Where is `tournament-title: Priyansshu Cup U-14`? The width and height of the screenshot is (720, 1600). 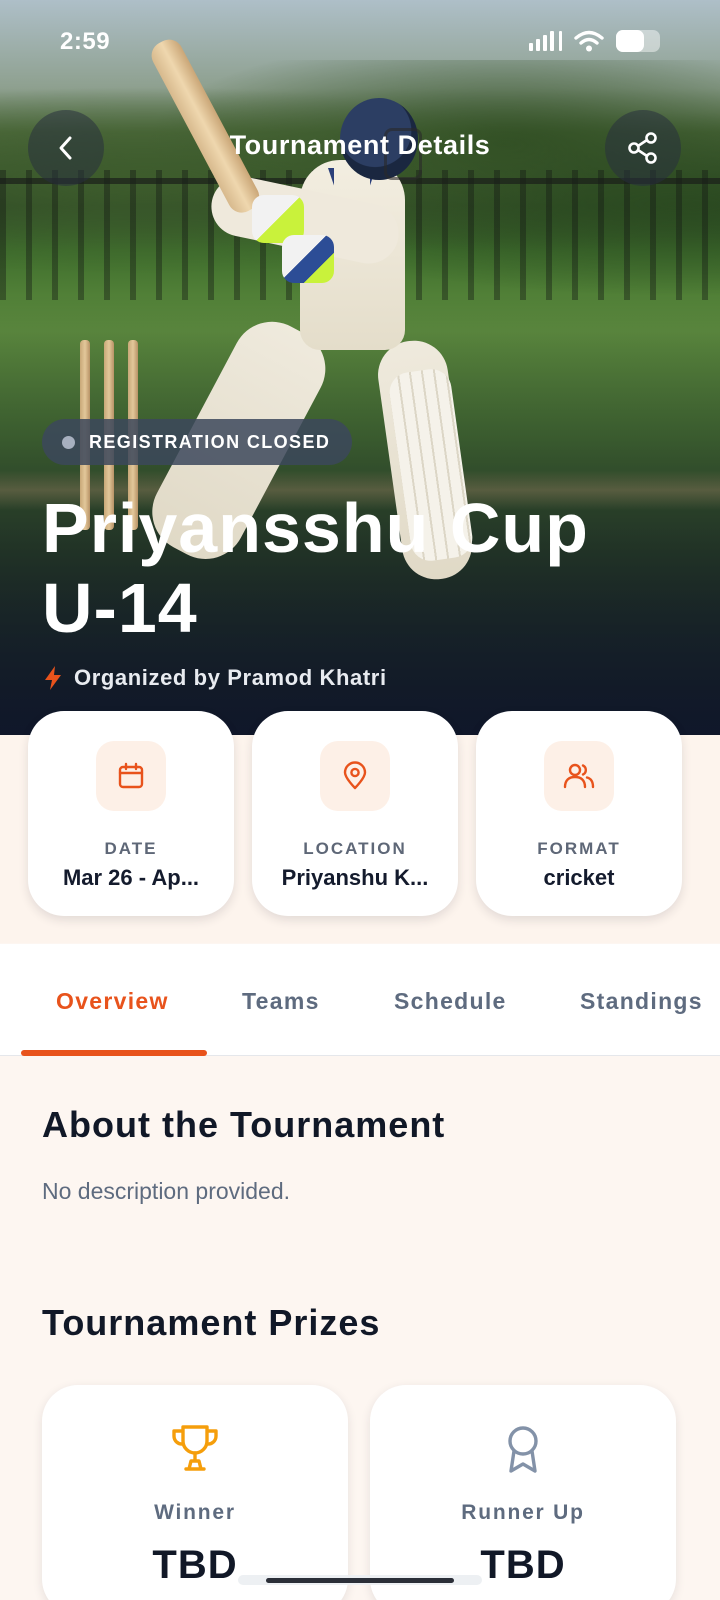
tournament-title: Priyansshu Cup U-14 is located at coordinates (352, 568).